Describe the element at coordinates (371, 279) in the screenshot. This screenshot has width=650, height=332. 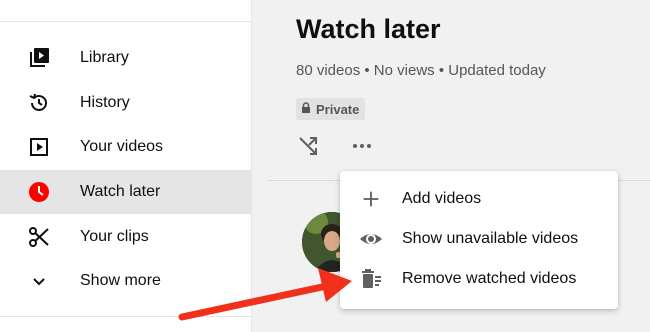
I see `remove-watched-icon` at that location.